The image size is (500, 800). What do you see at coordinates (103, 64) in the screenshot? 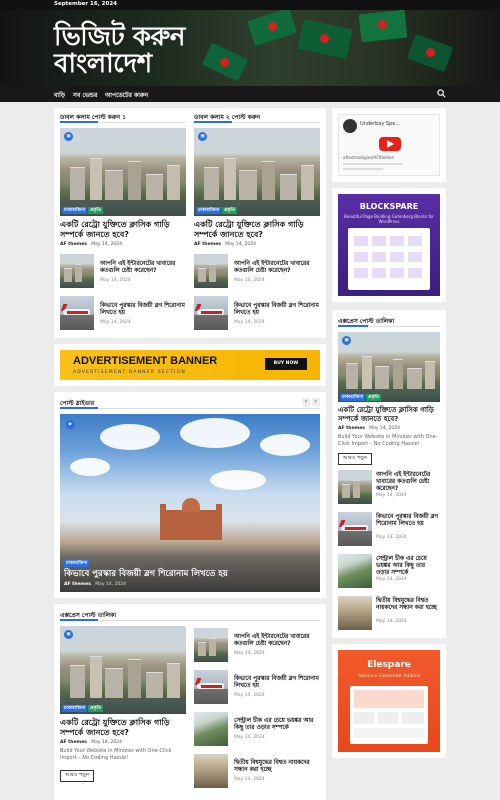
I see `site-title-line-2: বাংলাদেশ` at bounding box center [103, 64].